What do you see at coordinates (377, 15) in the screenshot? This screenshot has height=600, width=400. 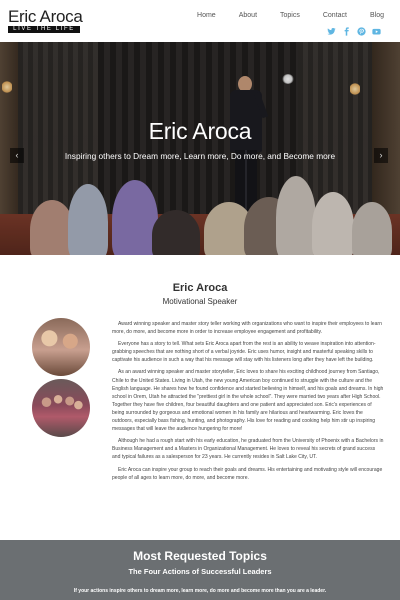 I see `nav-blog: Blog` at bounding box center [377, 15].